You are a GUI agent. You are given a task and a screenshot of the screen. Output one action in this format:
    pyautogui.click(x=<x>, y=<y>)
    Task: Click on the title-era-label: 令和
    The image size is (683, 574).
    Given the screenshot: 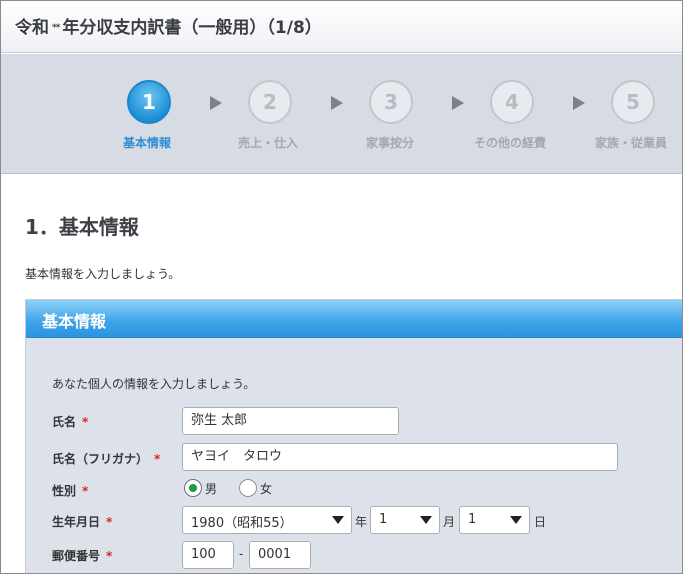 What is the action you would take?
    pyautogui.click(x=32, y=28)
    